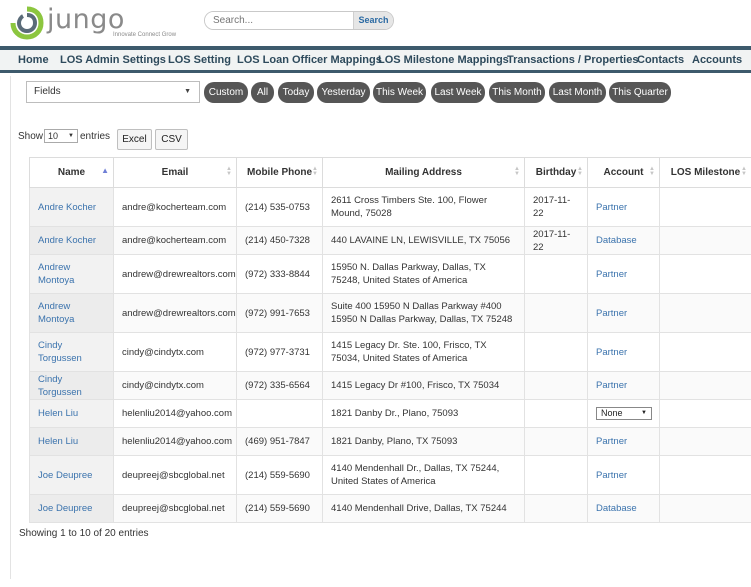 This screenshot has width=751, height=587. Describe the element at coordinates (577, 92) in the screenshot. I see `date-filter-last-month: Last Month` at that location.